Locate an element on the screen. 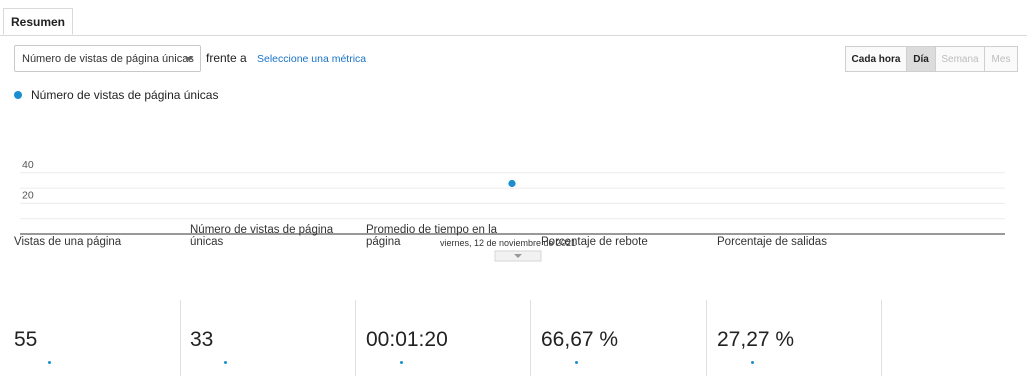  versus-text: frente a is located at coordinates (226, 58).